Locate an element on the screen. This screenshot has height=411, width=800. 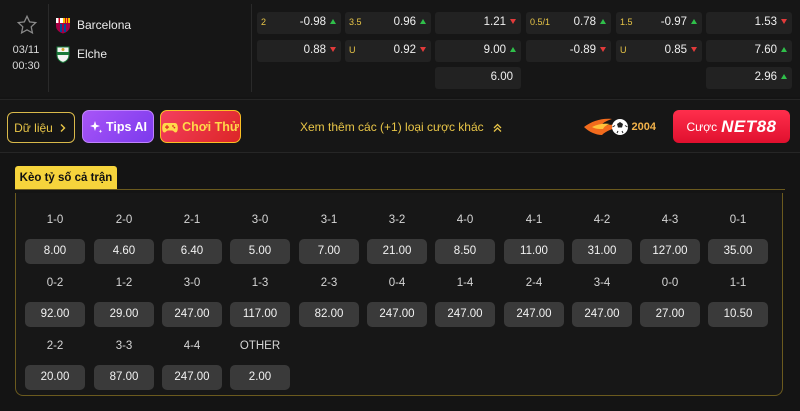
odds-value: 0.88 is located at coordinates (314, 50).